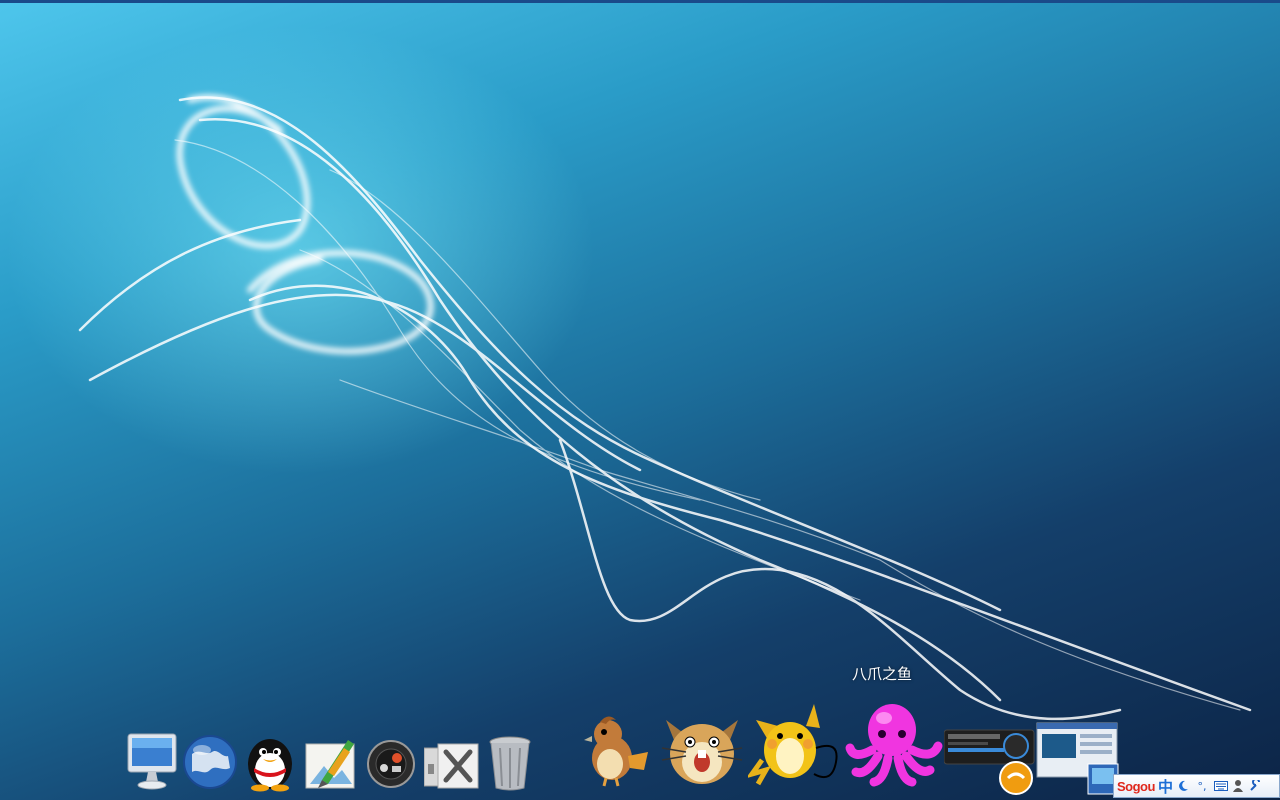  What do you see at coordinates (391, 764) in the screenshot?
I see `media-player-icon` at bounding box center [391, 764].